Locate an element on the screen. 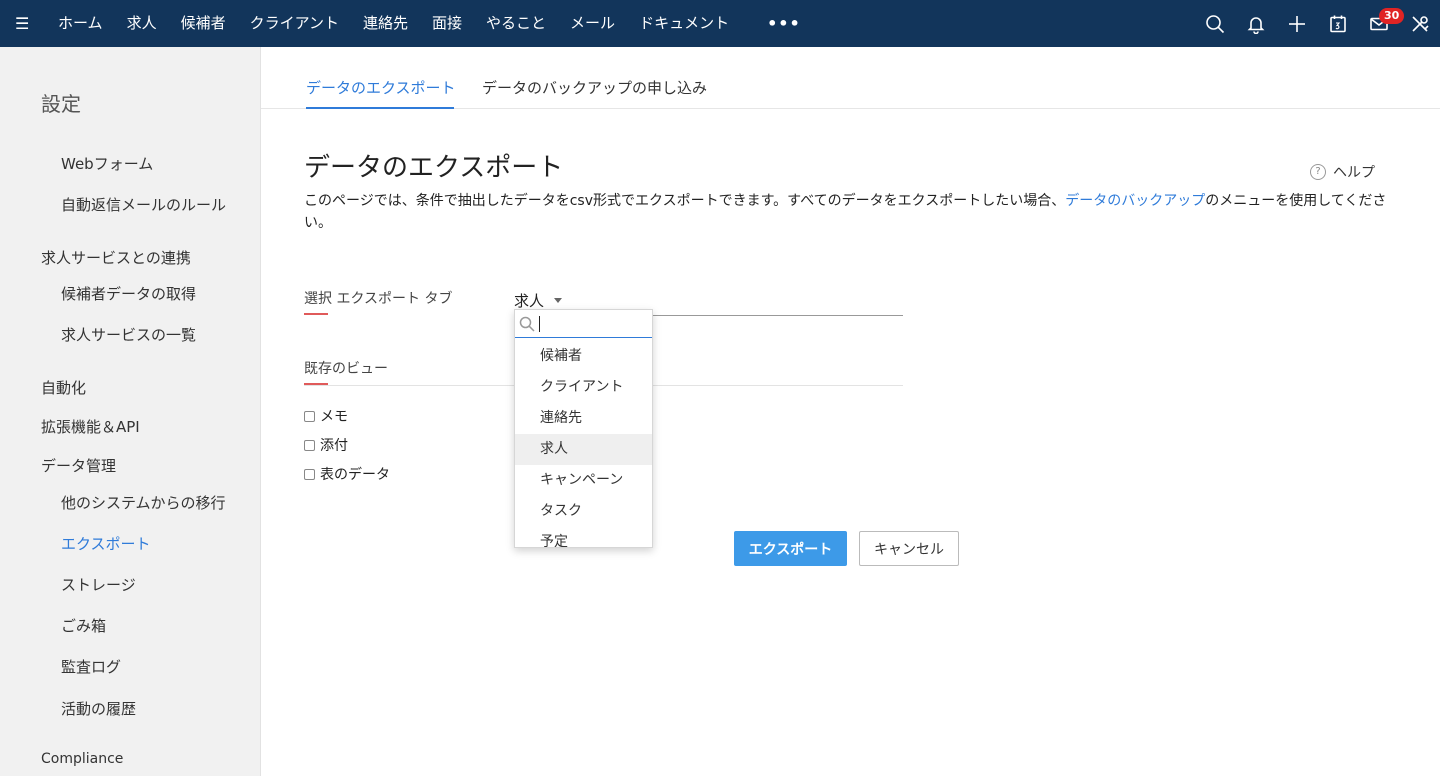 Image resolution: width=1440 pixels, height=776 pixels. dropdown-option-events: 予定 is located at coordinates (583, 537).